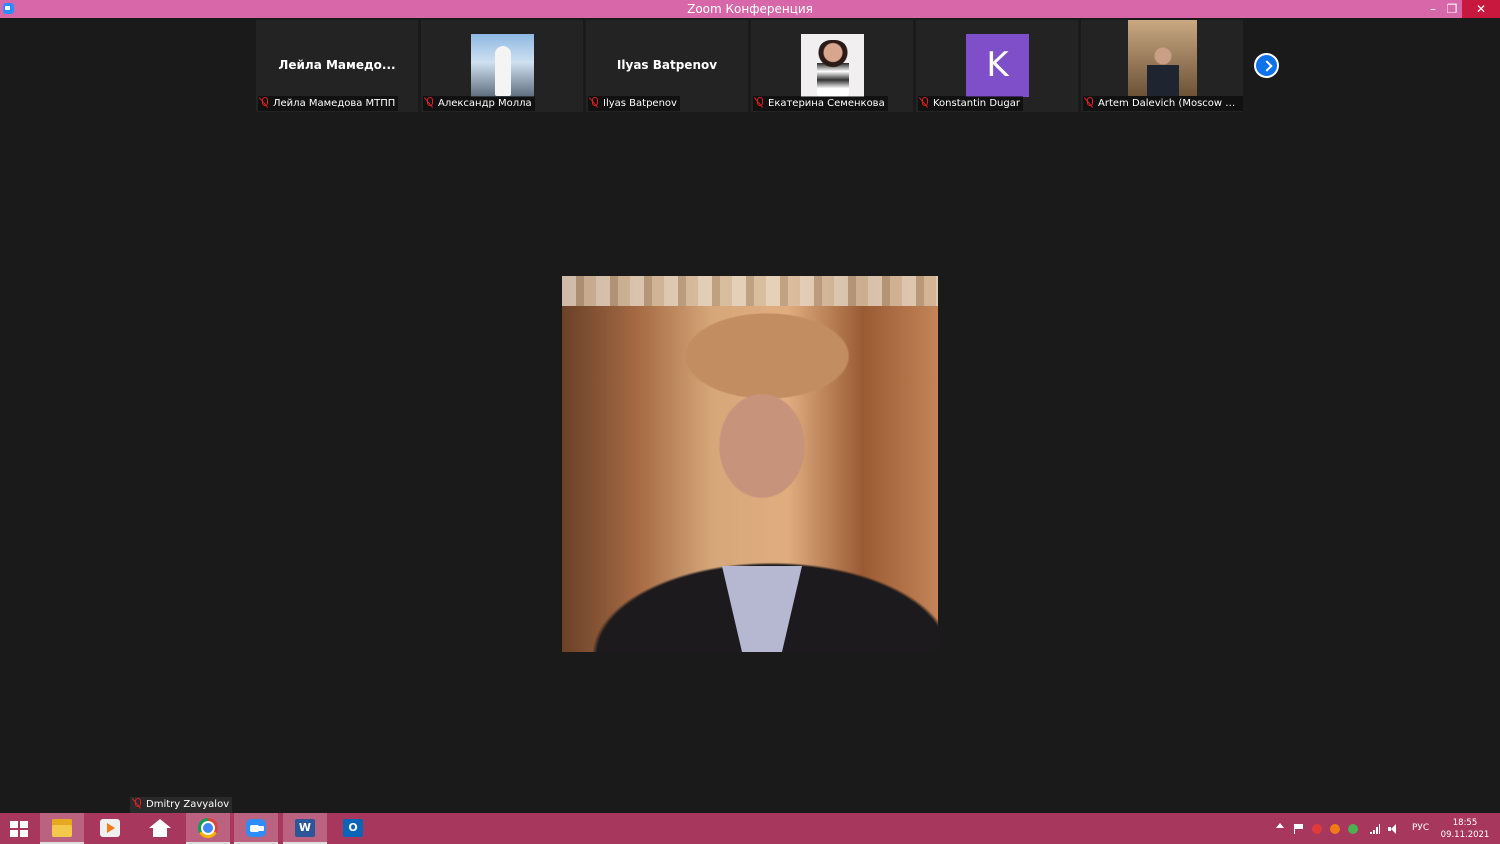 This screenshot has width=1500, height=844. I want to click on action-center-flag-icon, so click(1299, 829).